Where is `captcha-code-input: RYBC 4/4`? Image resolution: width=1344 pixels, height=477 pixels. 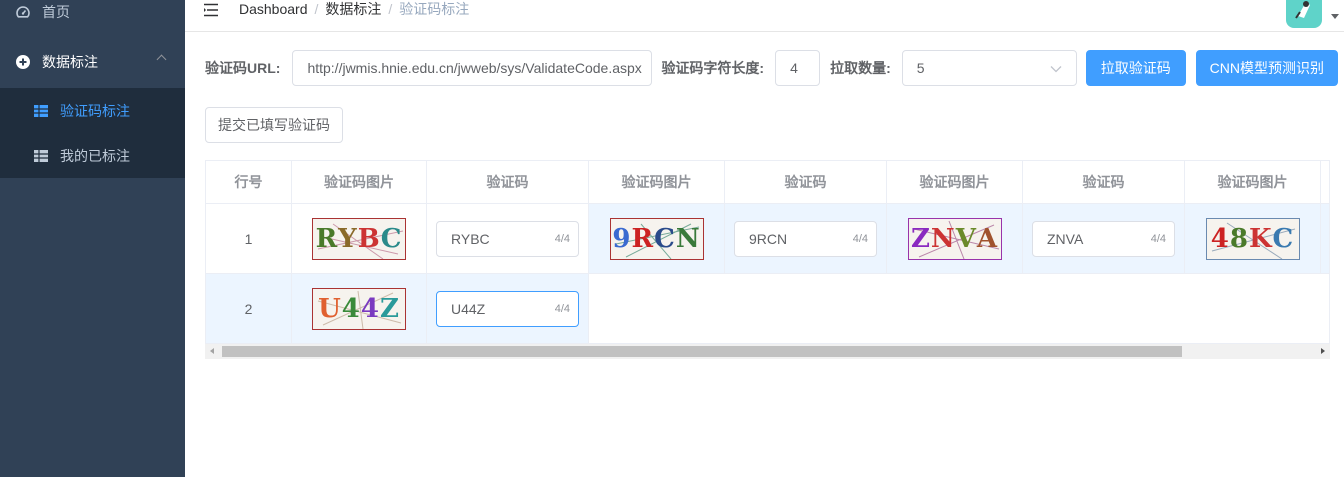
captcha-code-input: RYBC 4/4 is located at coordinates (507, 238).